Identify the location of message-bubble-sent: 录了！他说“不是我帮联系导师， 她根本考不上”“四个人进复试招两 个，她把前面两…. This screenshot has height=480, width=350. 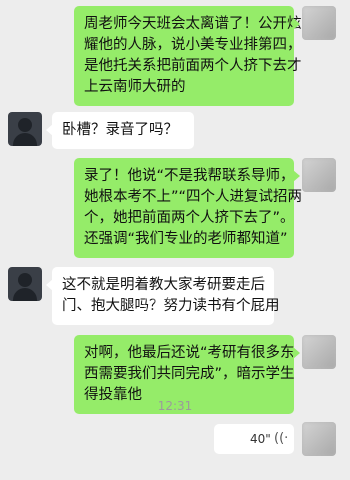
(188, 208).